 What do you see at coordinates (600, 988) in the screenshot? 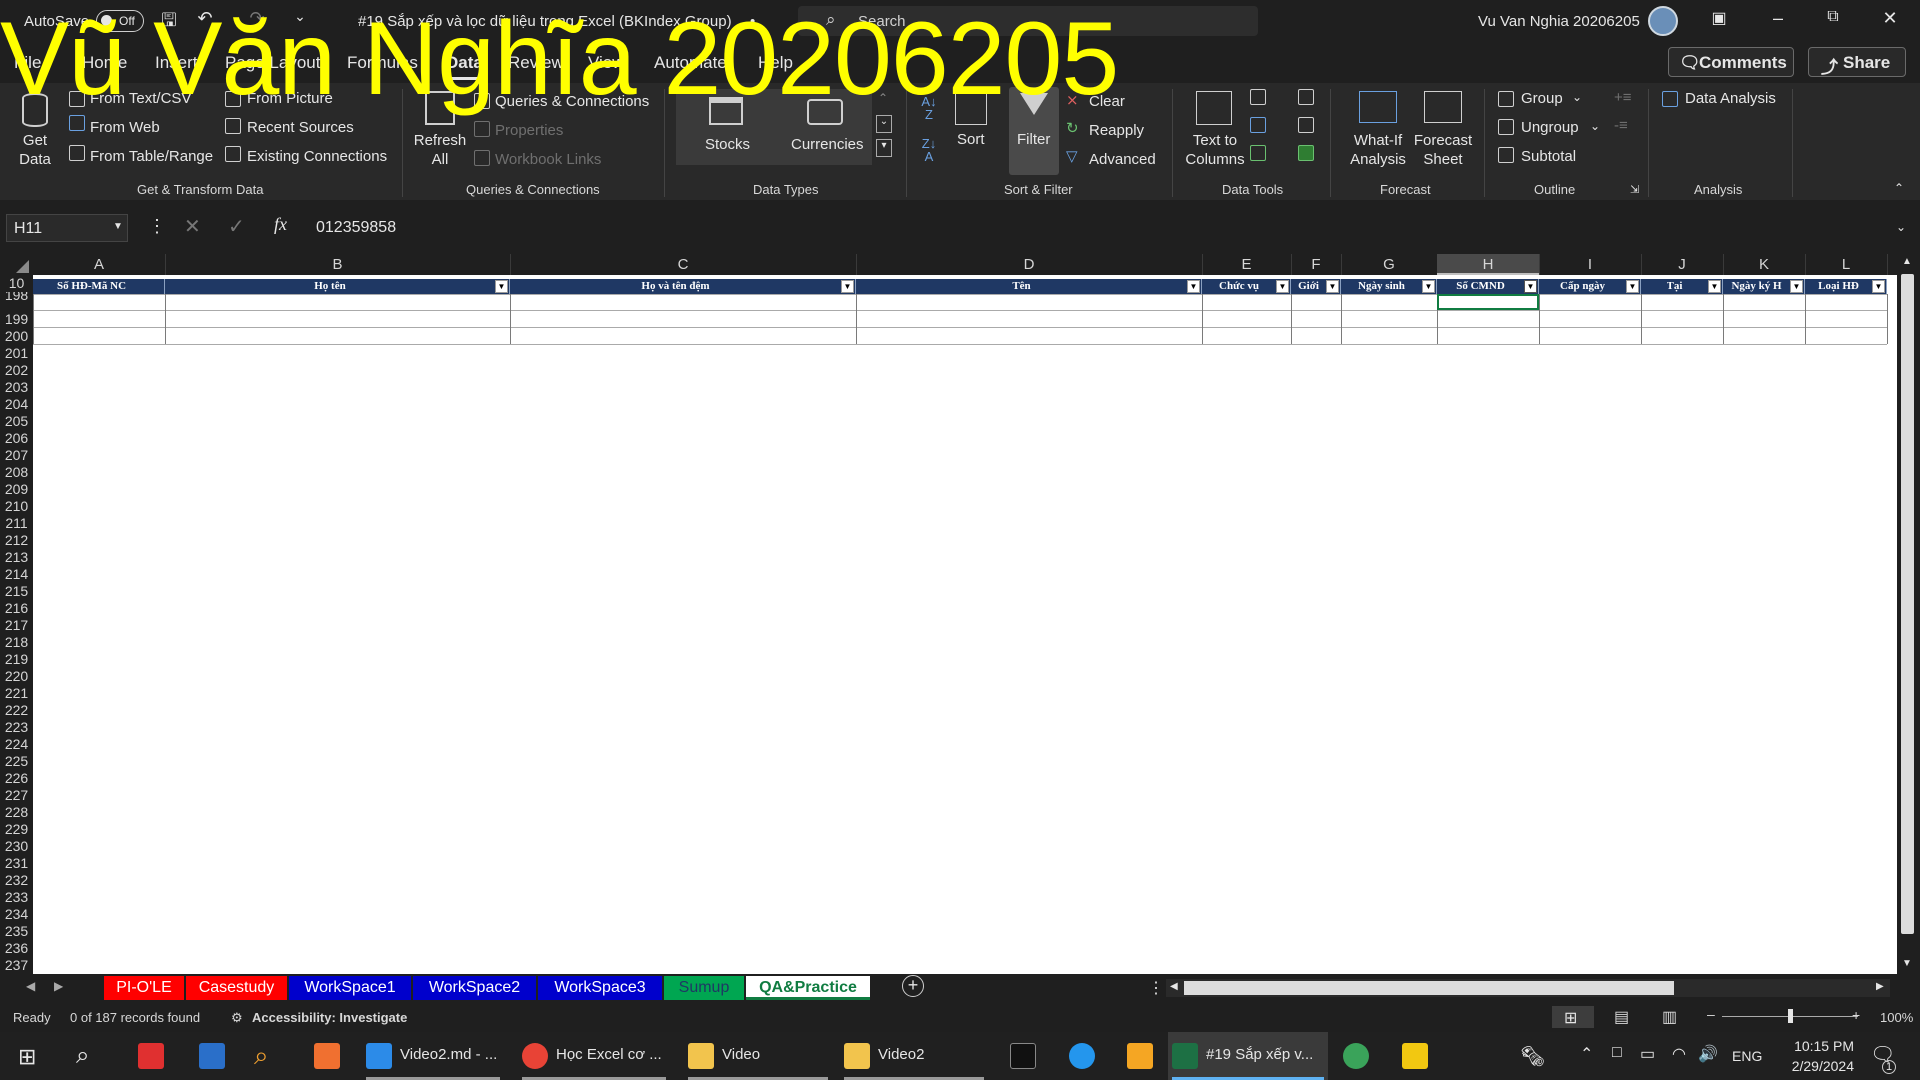
I see `sheet-tab: WorkSpace3` at bounding box center [600, 988].